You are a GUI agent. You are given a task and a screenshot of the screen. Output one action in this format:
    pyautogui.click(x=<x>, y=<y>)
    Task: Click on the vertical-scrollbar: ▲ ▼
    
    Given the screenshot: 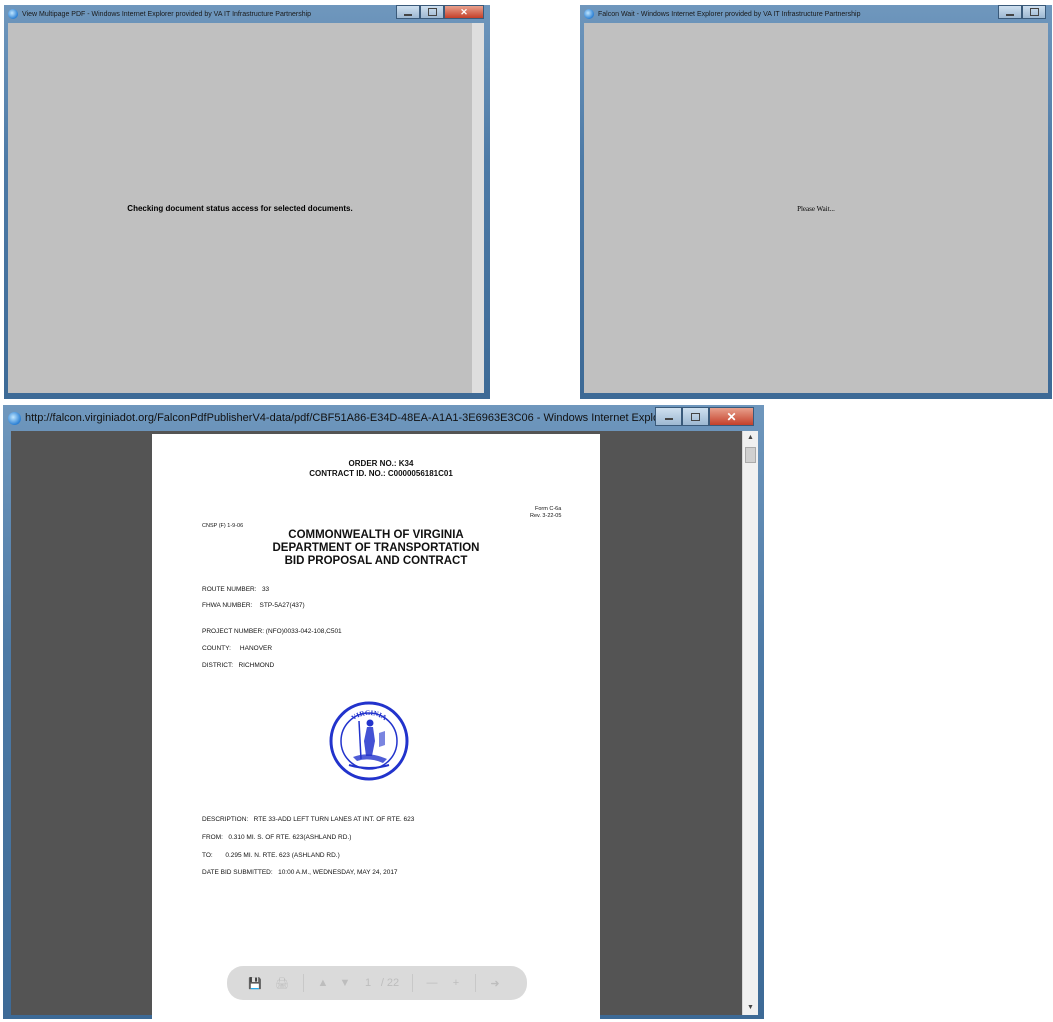 What is the action you would take?
    pyautogui.click(x=750, y=723)
    